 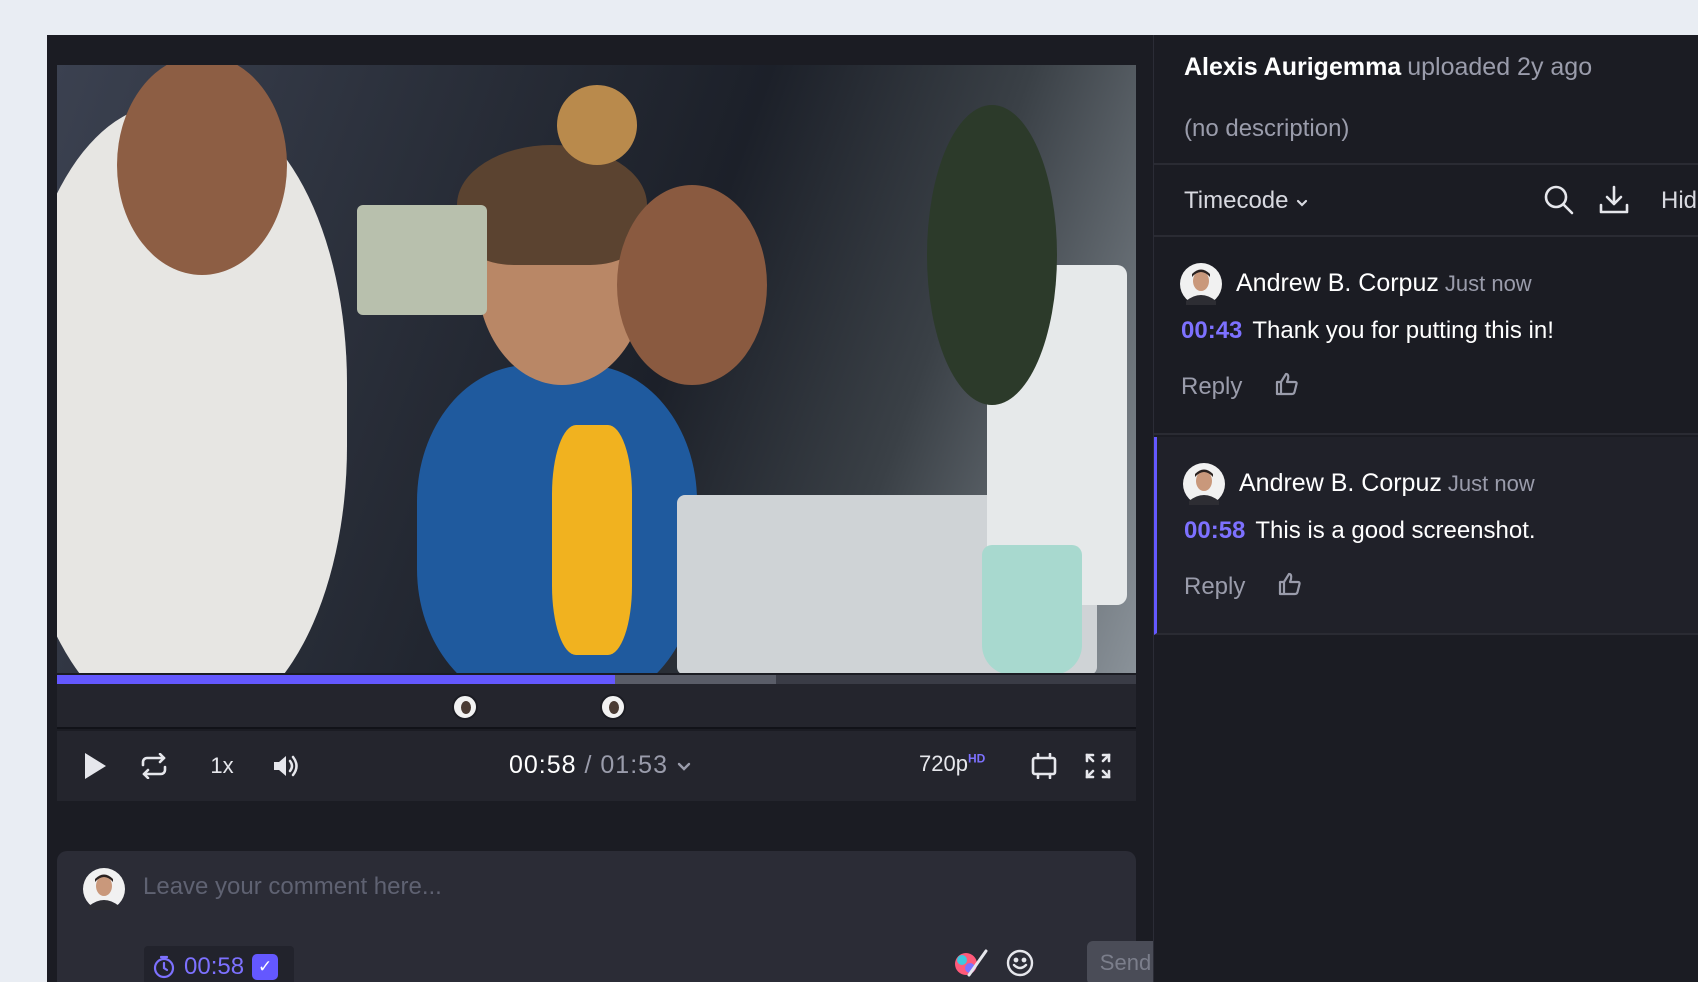 What do you see at coordinates (1614, 200) in the screenshot?
I see `download-icon` at bounding box center [1614, 200].